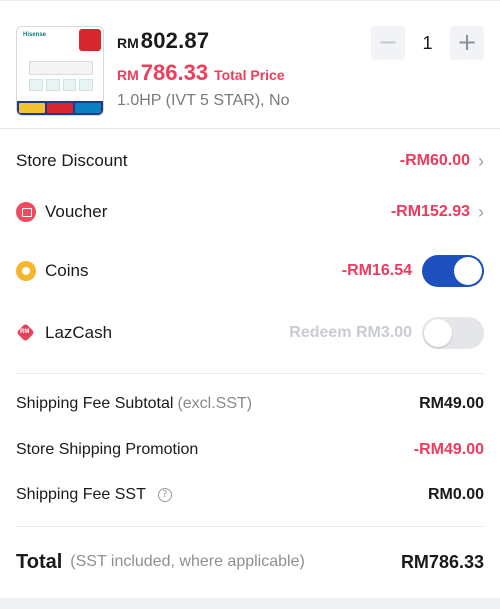  I want to click on question-icon: ?, so click(164, 495).